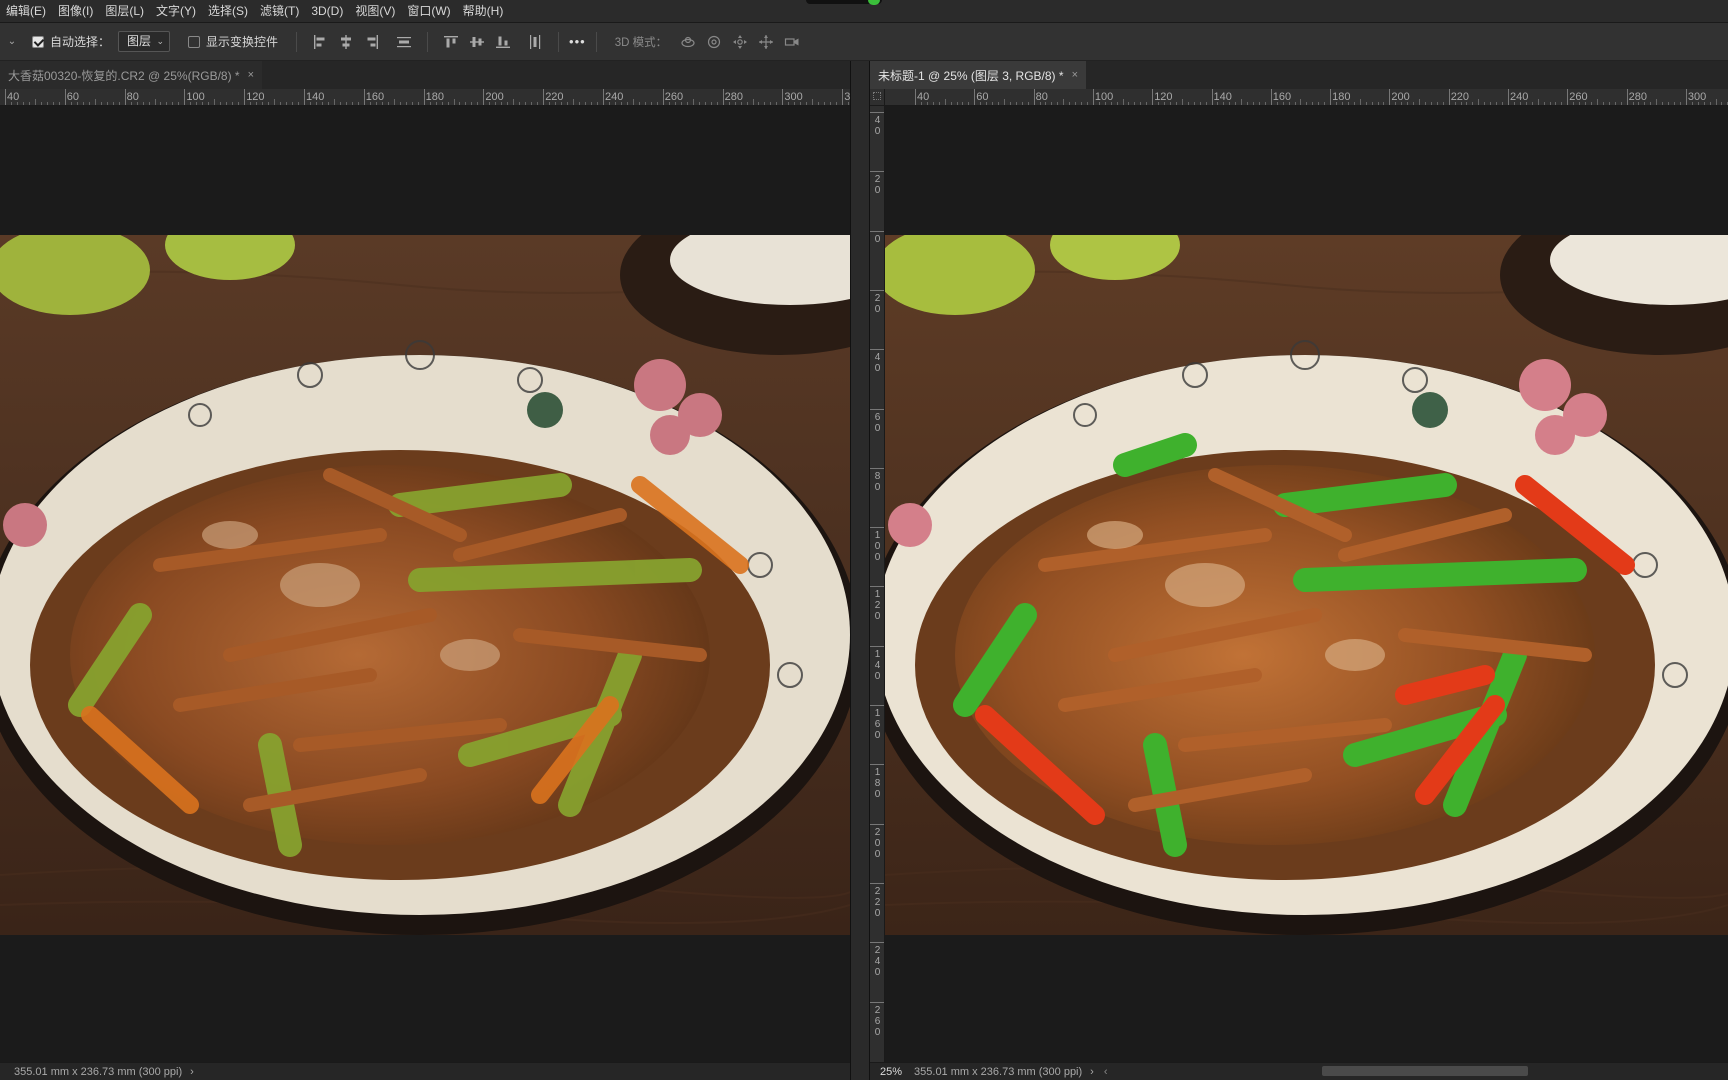 This screenshot has height=1080, width=1728. I want to click on slide-3d-icon, so click(766, 42).